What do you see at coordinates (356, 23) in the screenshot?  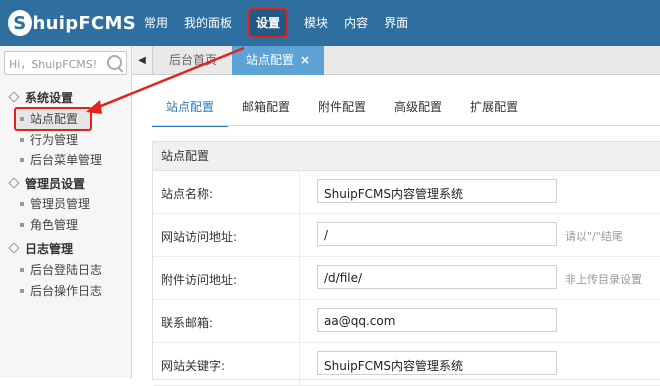 I see `nav-item-content: 内容` at bounding box center [356, 23].